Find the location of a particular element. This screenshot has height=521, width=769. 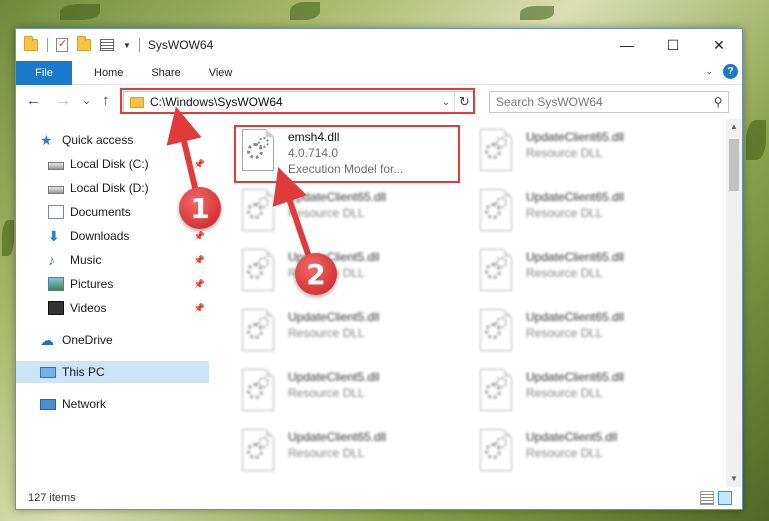

expand-ribbon-icon: ⌄ is located at coordinates (709, 71).